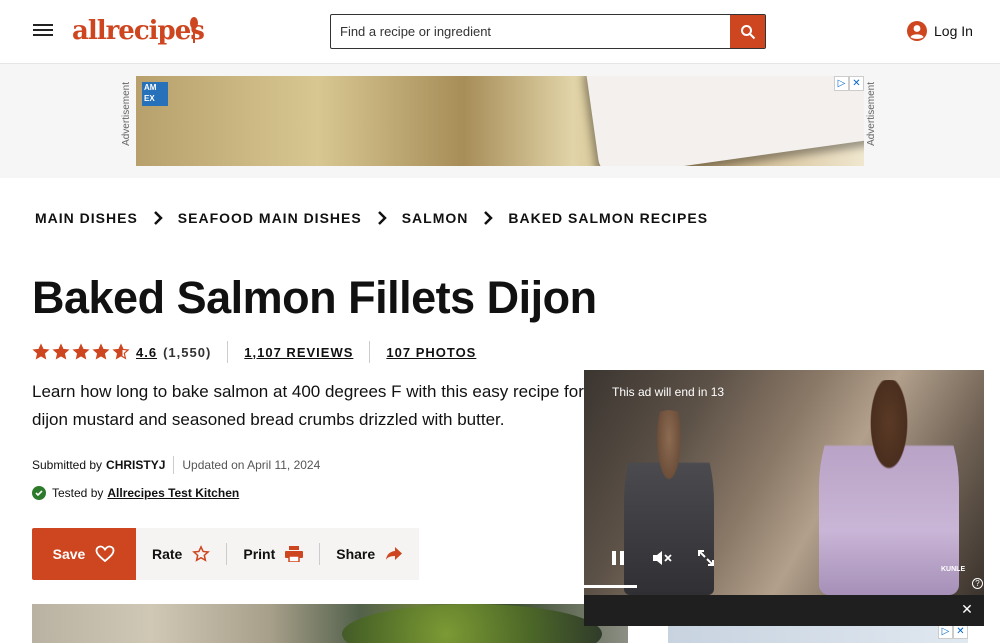 This screenshot has height=643, width=1000. I want to click on site-header: allrecipes Log In, so click(500, 32).